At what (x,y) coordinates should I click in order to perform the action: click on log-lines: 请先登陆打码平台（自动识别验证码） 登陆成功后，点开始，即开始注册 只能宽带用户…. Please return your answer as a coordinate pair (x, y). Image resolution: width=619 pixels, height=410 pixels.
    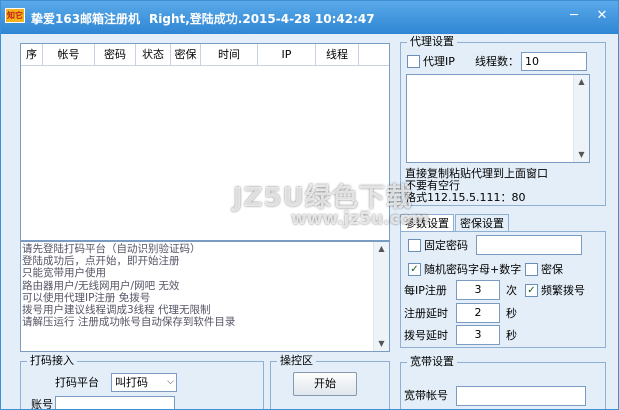
    Looking at the image, I should click on (197, 285).